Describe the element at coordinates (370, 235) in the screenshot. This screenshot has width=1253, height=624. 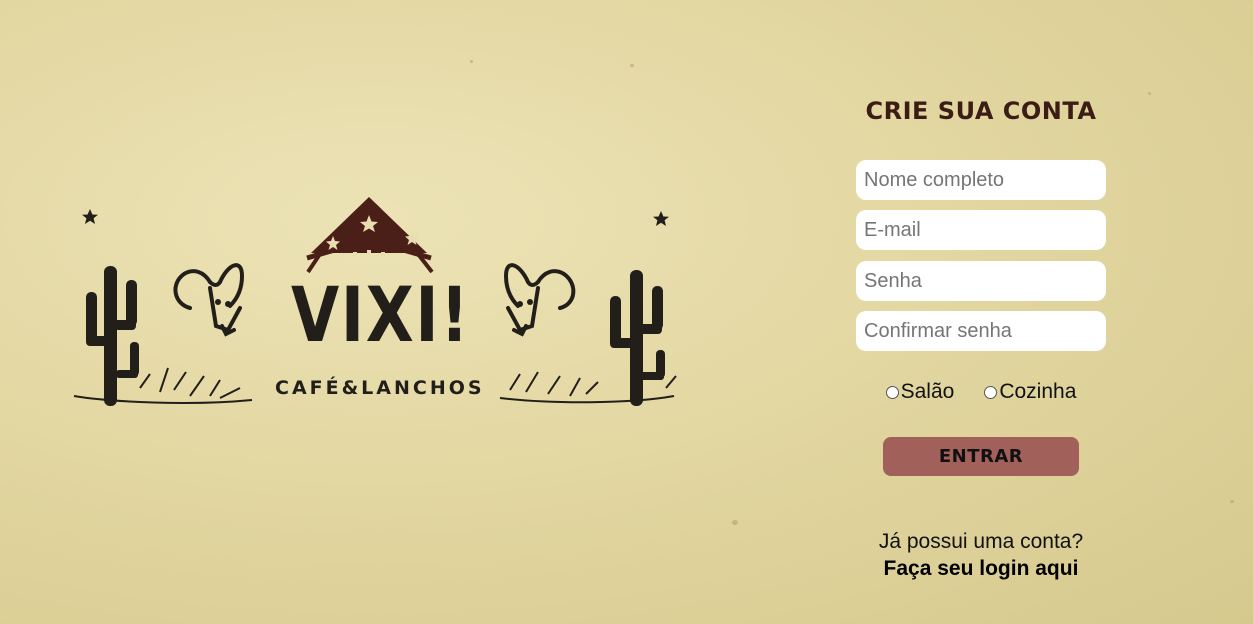
I see `roof-icon` at that location.